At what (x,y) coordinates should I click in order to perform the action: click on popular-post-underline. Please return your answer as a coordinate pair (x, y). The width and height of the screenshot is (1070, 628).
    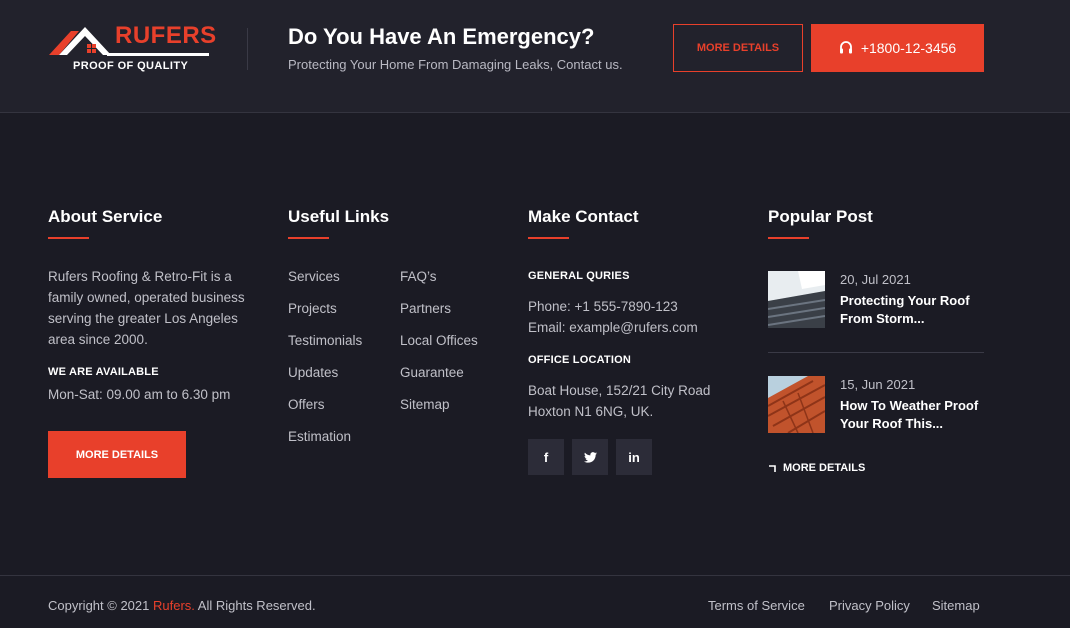
    Looking at the image, I should click on (788, 238).